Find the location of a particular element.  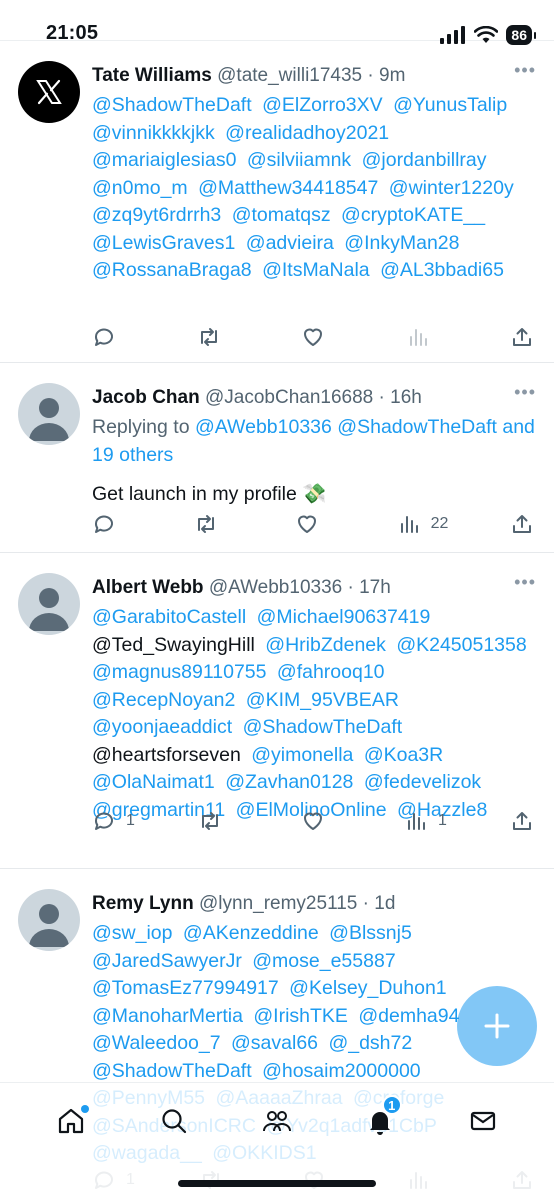

mention-link: @Kelsey_Duhon1 is located at coordinates (367, 988).